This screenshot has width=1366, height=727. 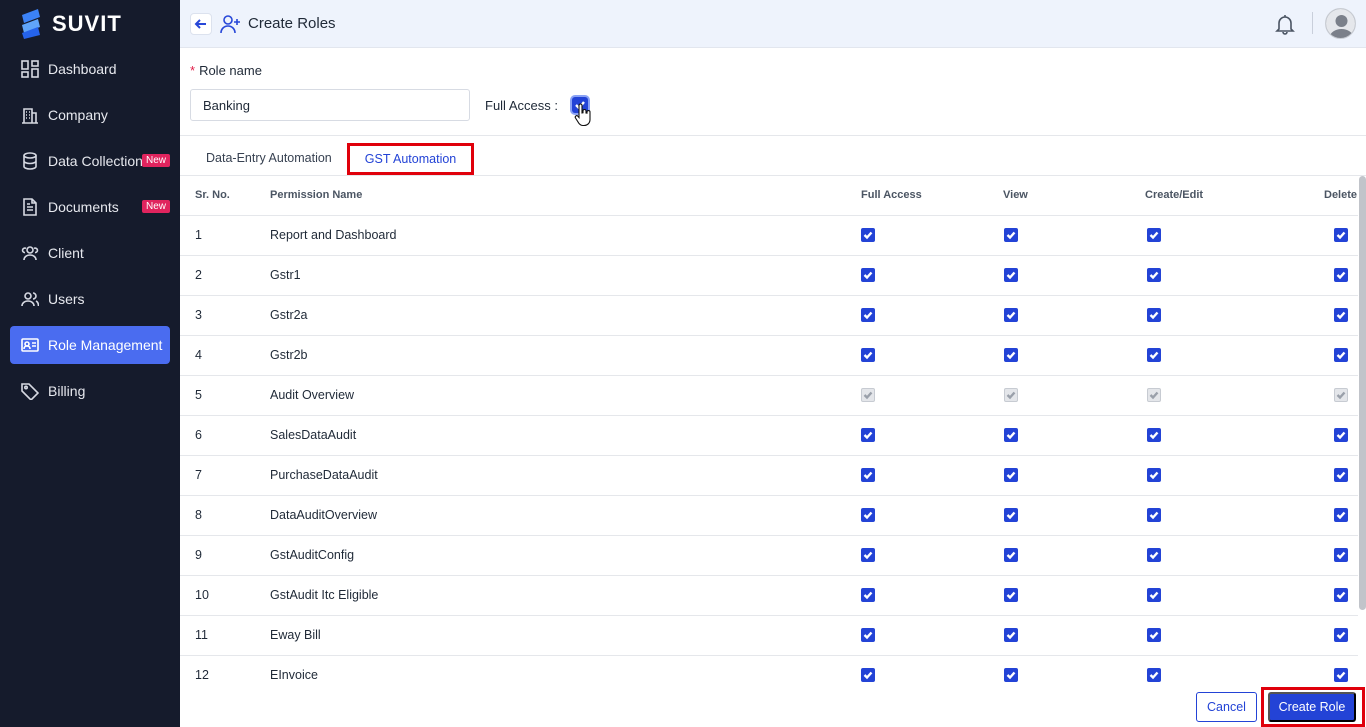 I want to click on back-button, so click(x=201, y=23).